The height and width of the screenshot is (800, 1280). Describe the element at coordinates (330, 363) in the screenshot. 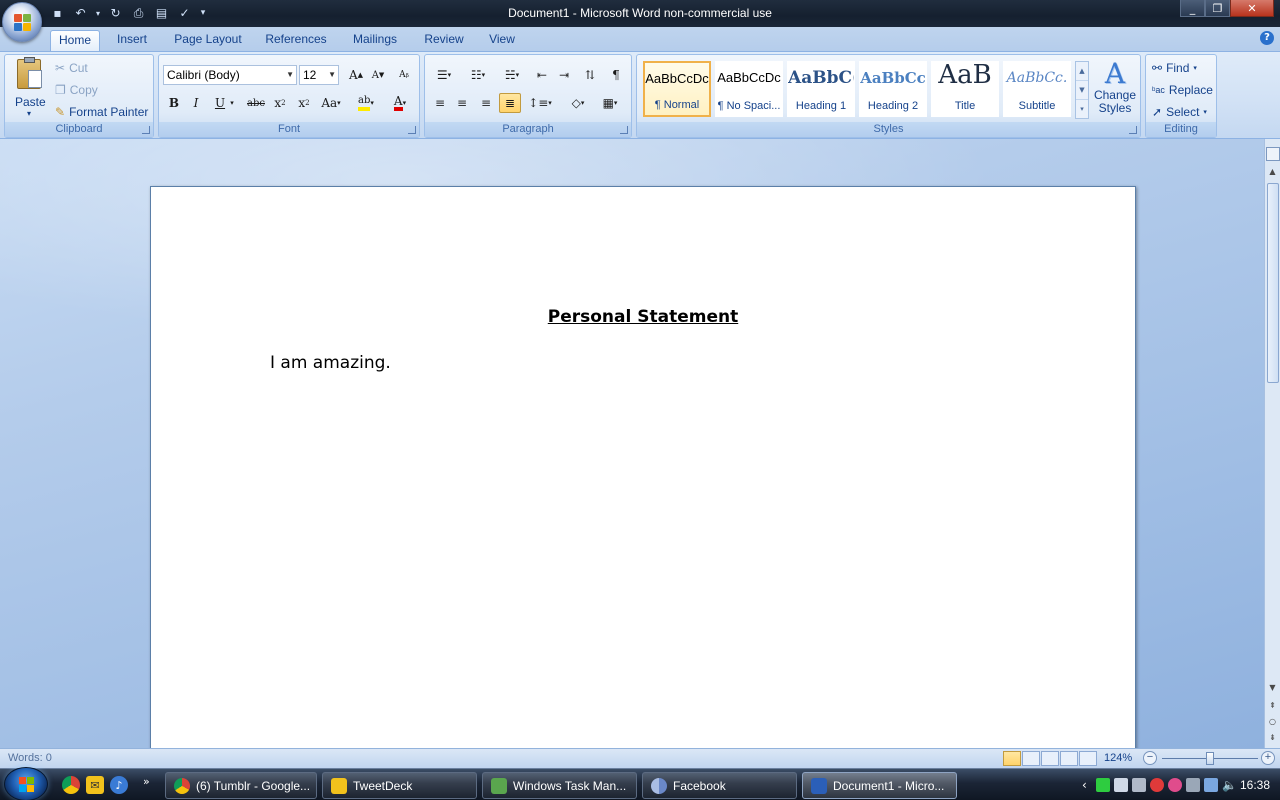

I see `document-body-text: I am amazing.` at that location.